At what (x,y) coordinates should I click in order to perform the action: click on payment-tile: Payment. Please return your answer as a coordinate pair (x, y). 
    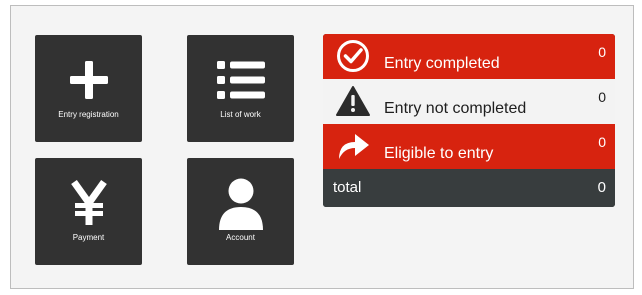
    Looking at the image, I should click on (88, 211).